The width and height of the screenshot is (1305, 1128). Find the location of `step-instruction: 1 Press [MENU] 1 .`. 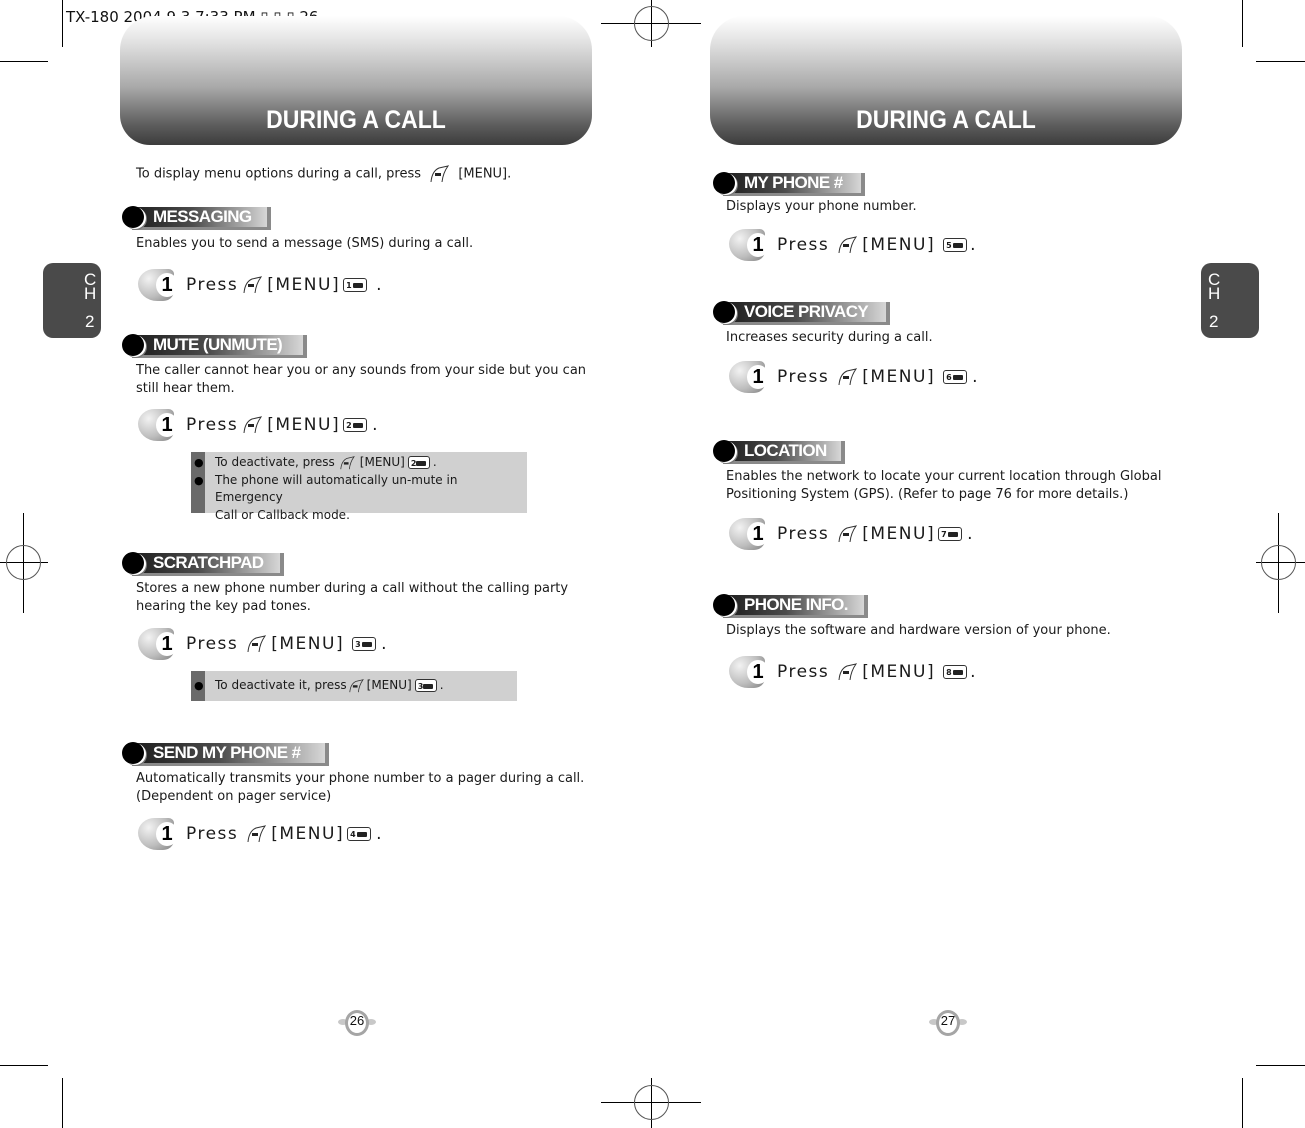

step-instruction: 1 Press [MENU] 1 . is located at coordinates (260, 285).